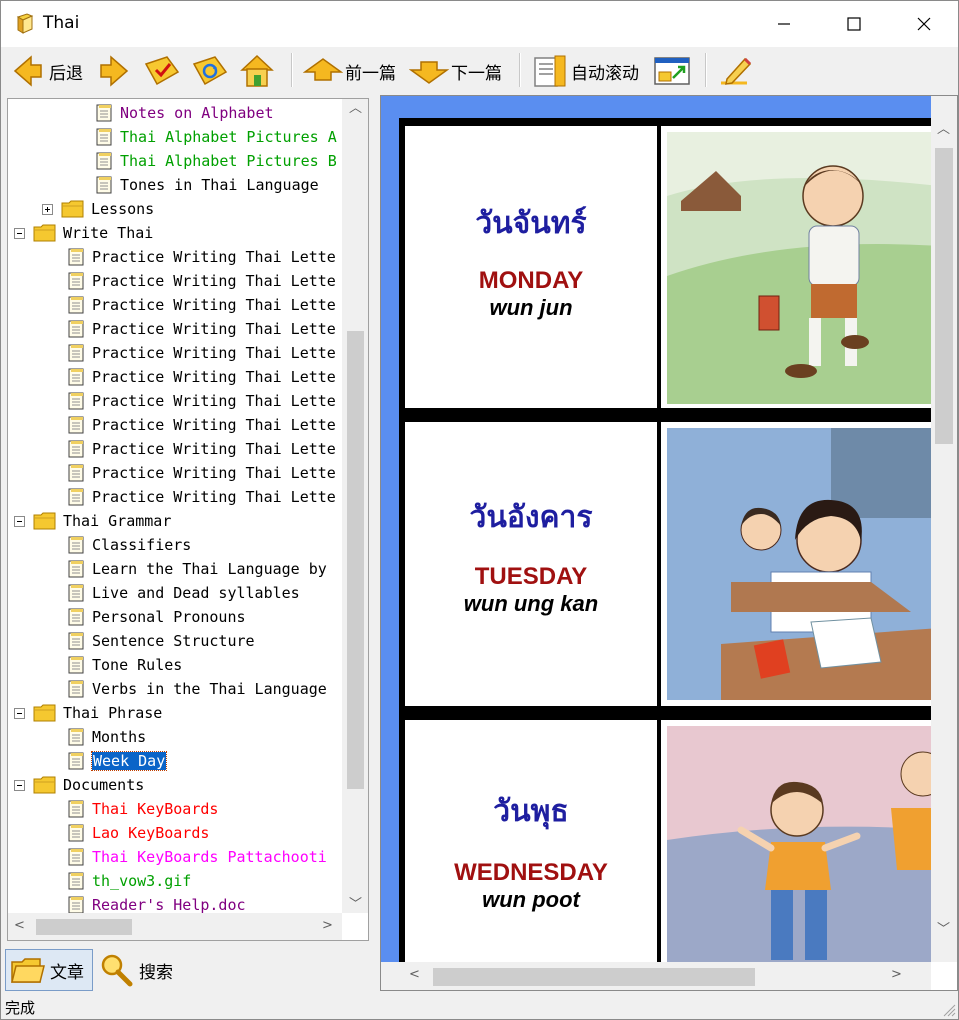 The image size is (959, 1020). I want to click on tree-doc-node: th_vow3.gif, so click(128, 881).